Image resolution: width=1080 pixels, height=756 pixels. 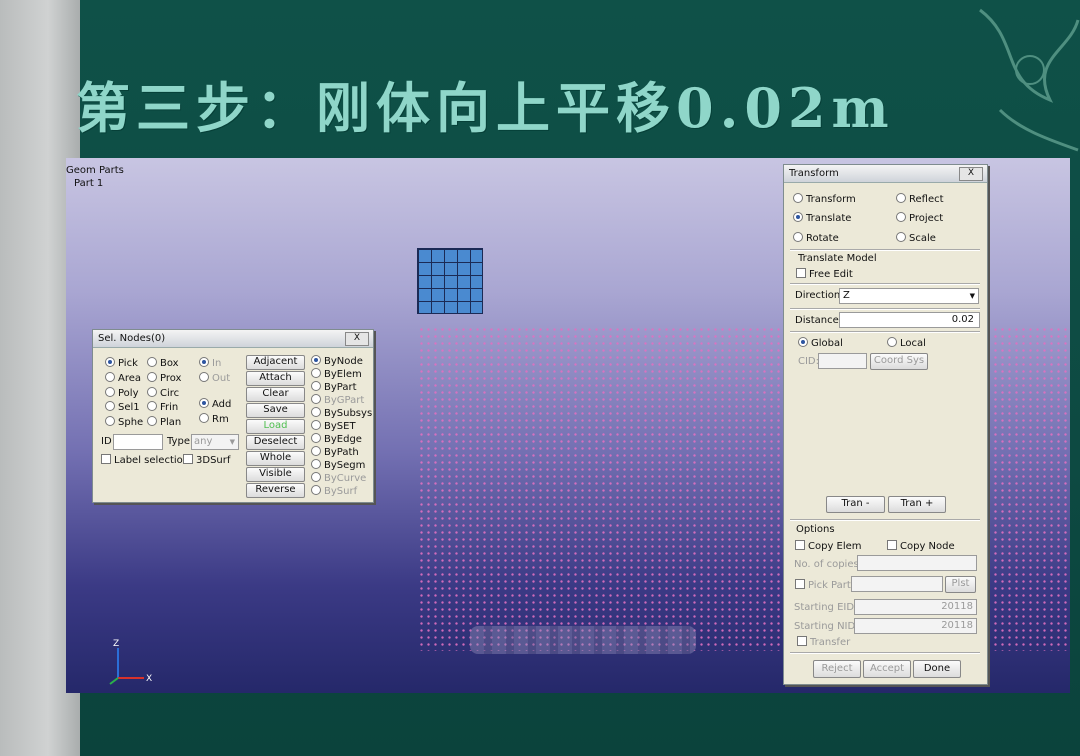 I want to click on copy-node-checkbox: Copy Node, so click(x=921, y=546).